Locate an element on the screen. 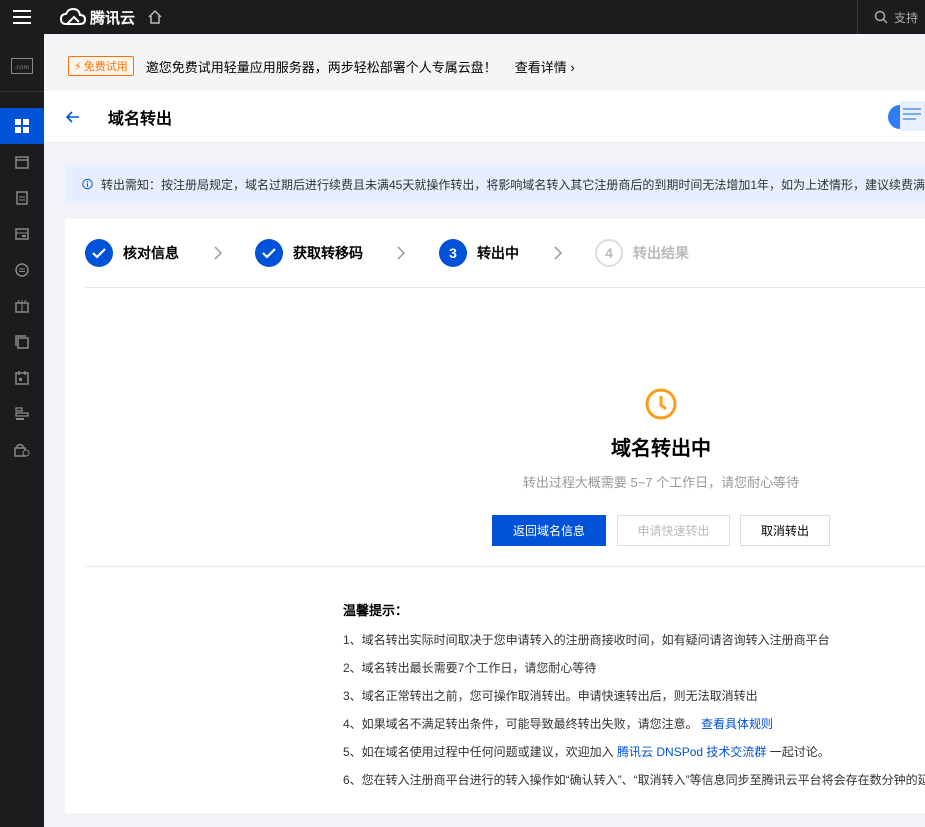 The image size is (925, 827). promo-text: 邀您免费试用轻量应用服务器，两步轻松部署个人专属云盘！ is located at coordinates (321, 67).